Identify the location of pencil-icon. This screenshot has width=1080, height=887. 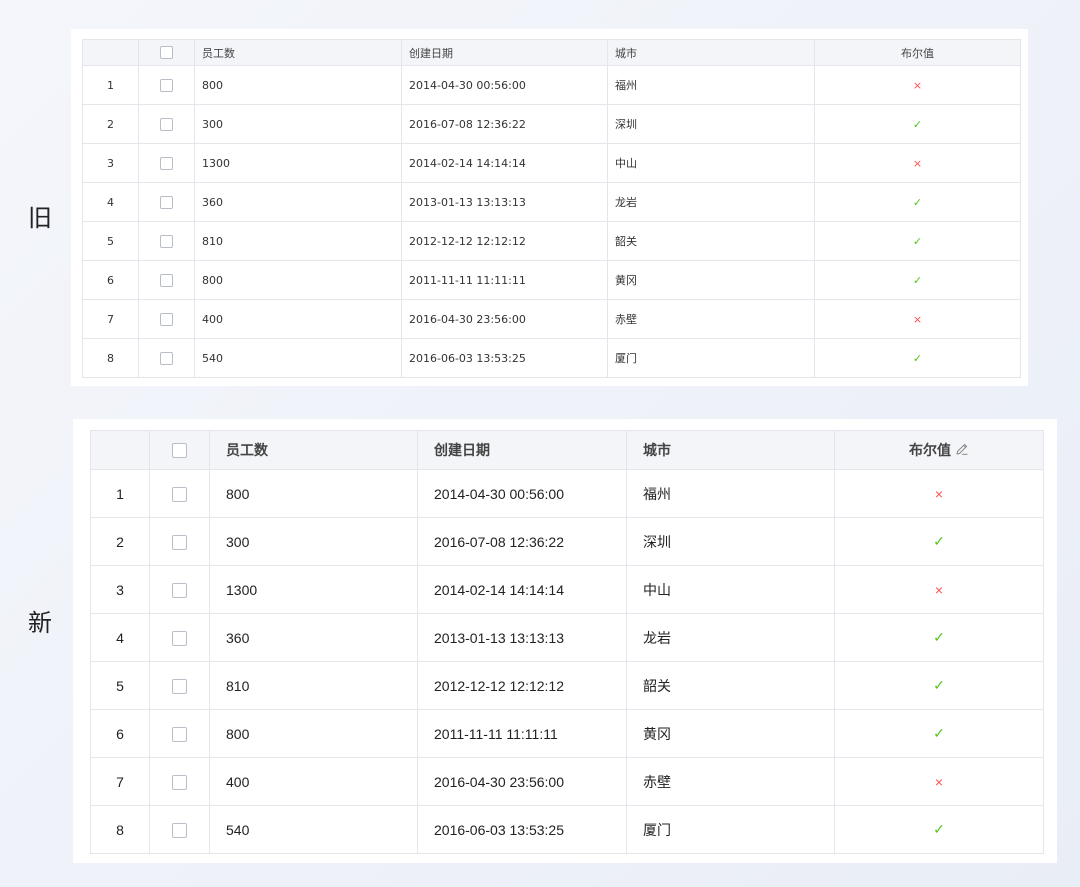
(962, 451).